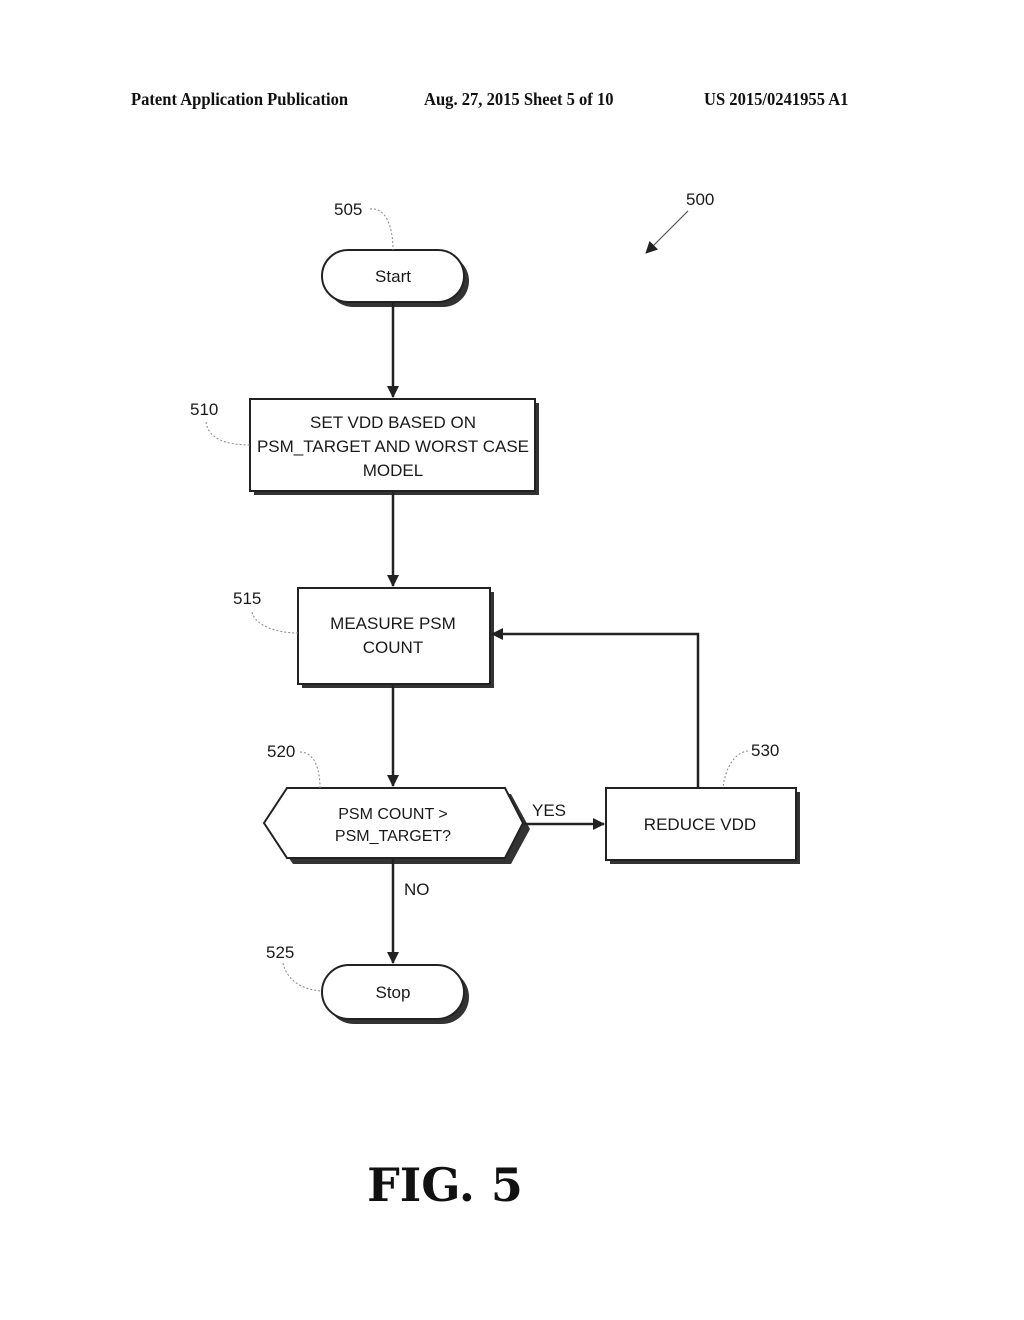 The image size is (1024, 1320). I want to click on reduce-vdd-node: REDUCE VDD, so click(702, 825).